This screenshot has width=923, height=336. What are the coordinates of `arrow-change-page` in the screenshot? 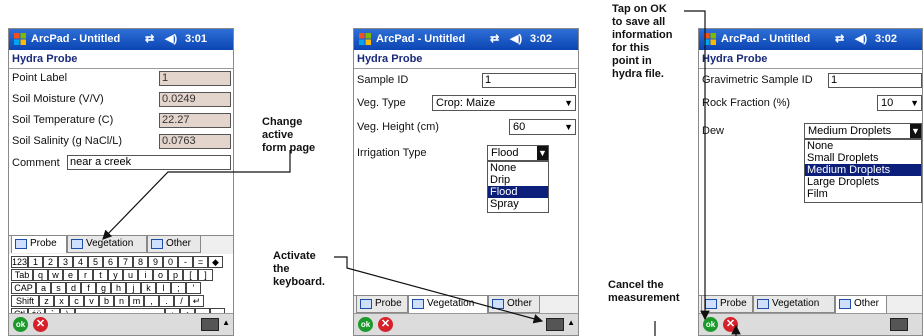 It's located at (196, 195).